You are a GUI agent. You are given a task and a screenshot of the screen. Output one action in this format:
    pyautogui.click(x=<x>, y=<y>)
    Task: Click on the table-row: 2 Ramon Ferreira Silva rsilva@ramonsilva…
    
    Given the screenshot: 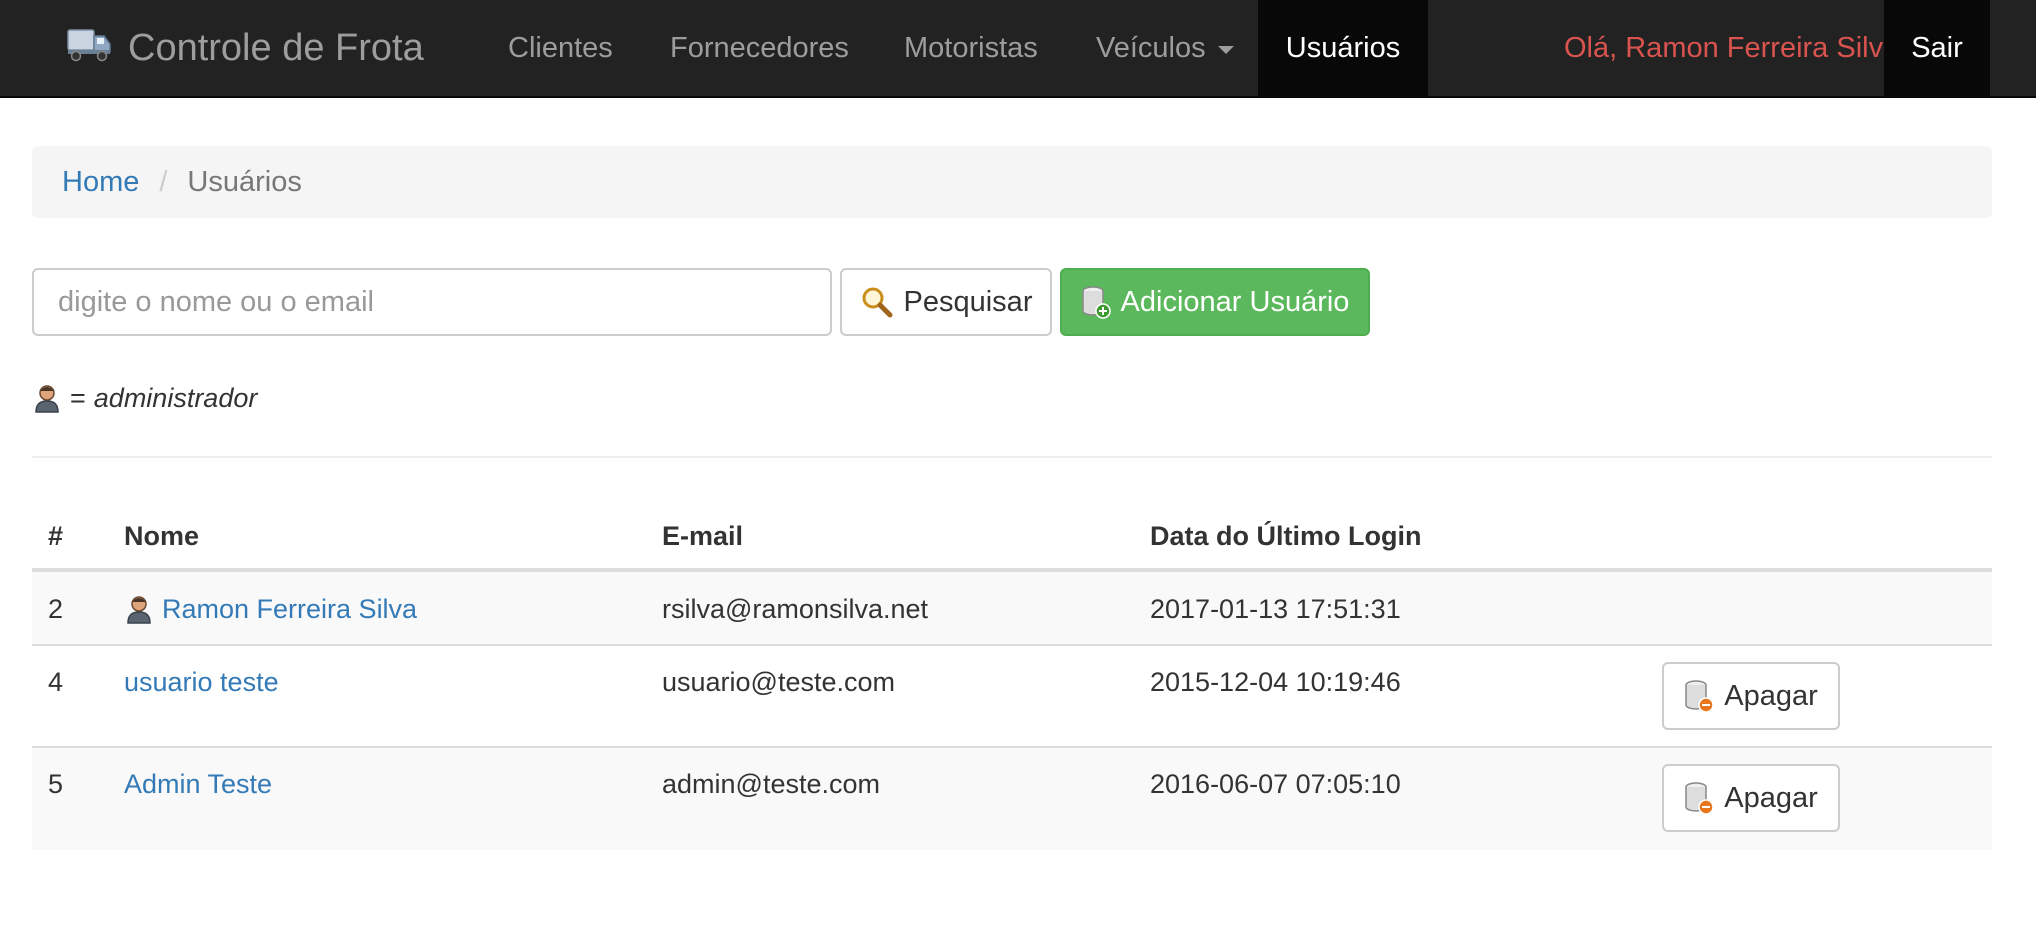 What is the action you would take?
    pyautogui.click(x=1012, y=609)
    